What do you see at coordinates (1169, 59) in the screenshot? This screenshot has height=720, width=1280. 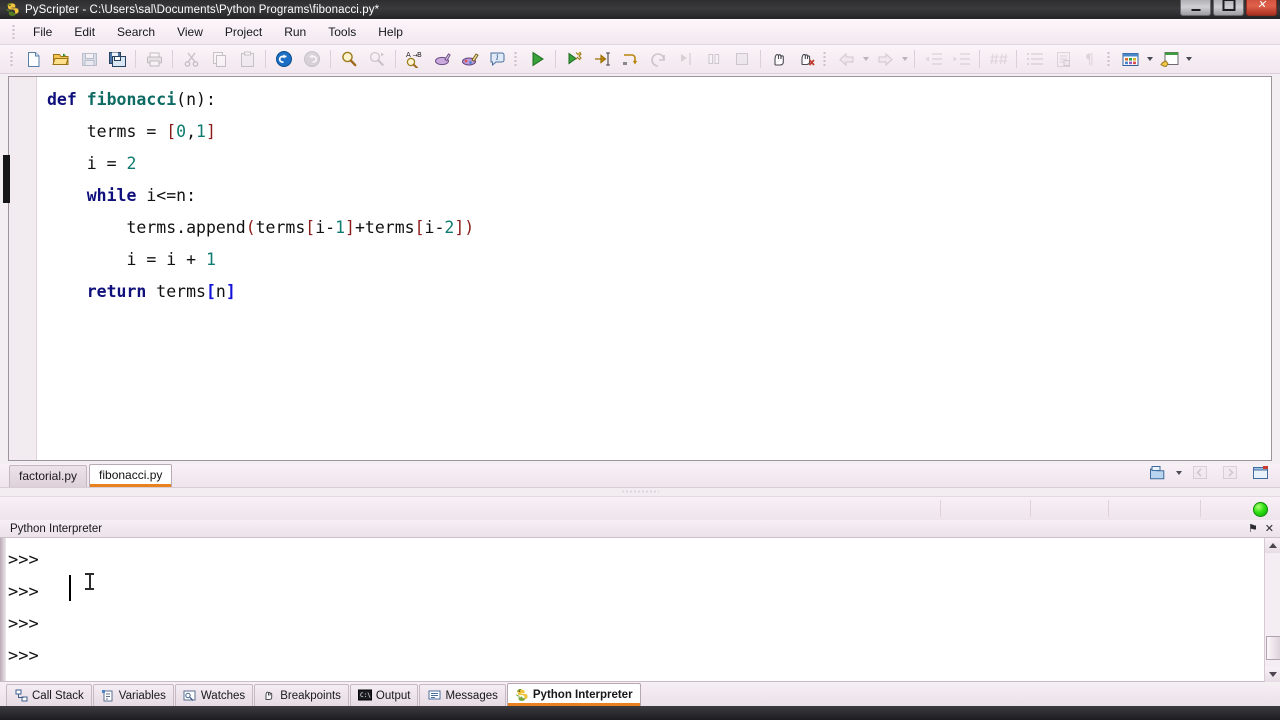 I see `options-icon` at bounding box center [1169, 59].